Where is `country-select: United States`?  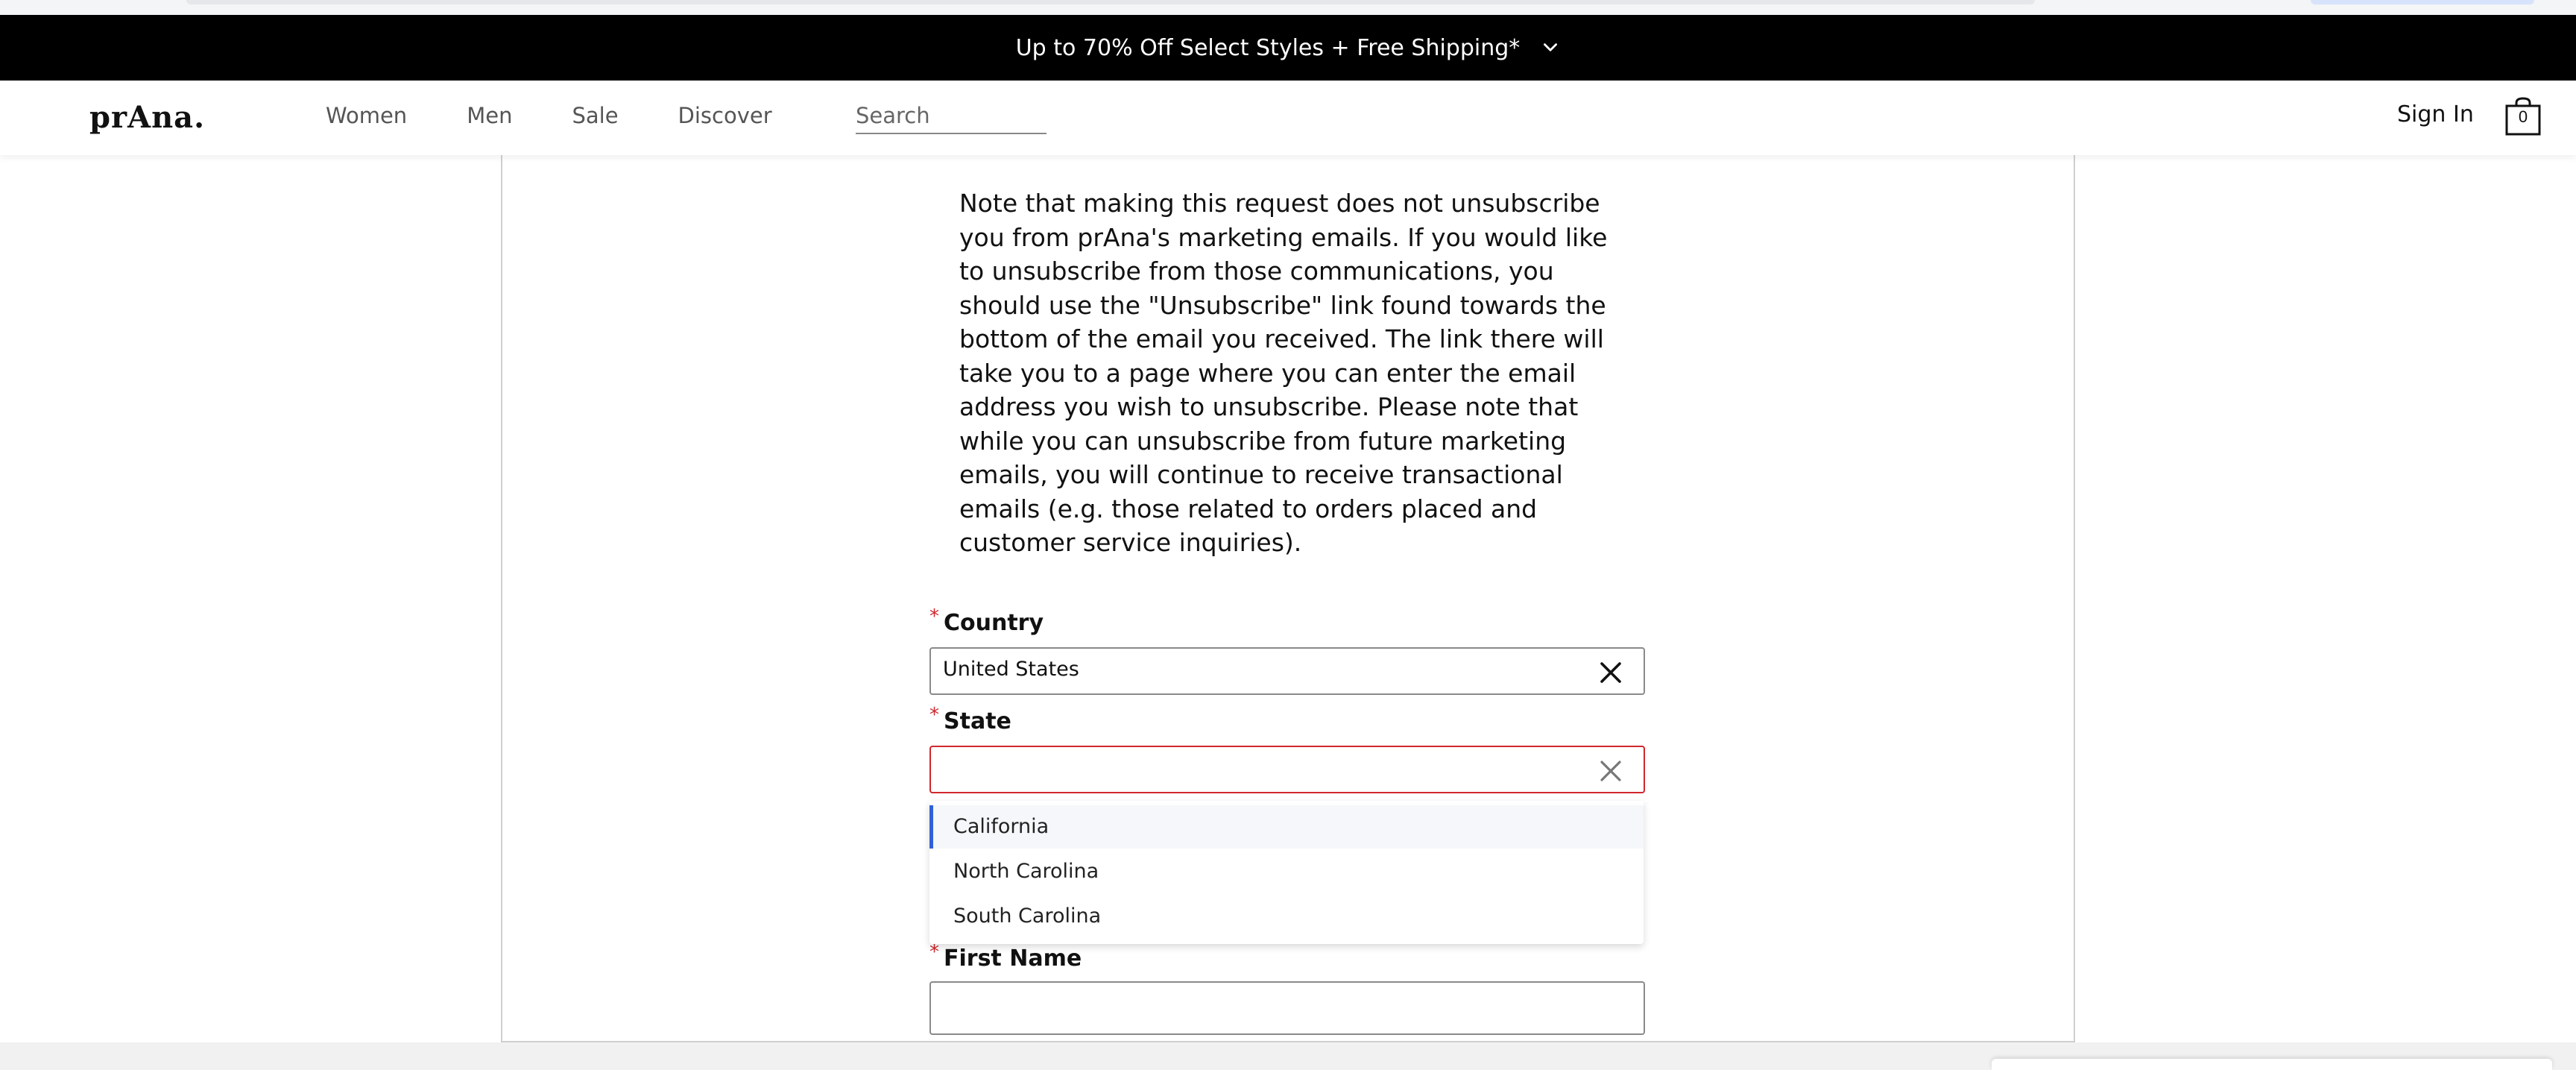
country-select: United States is located at coordinates (1287, 671).